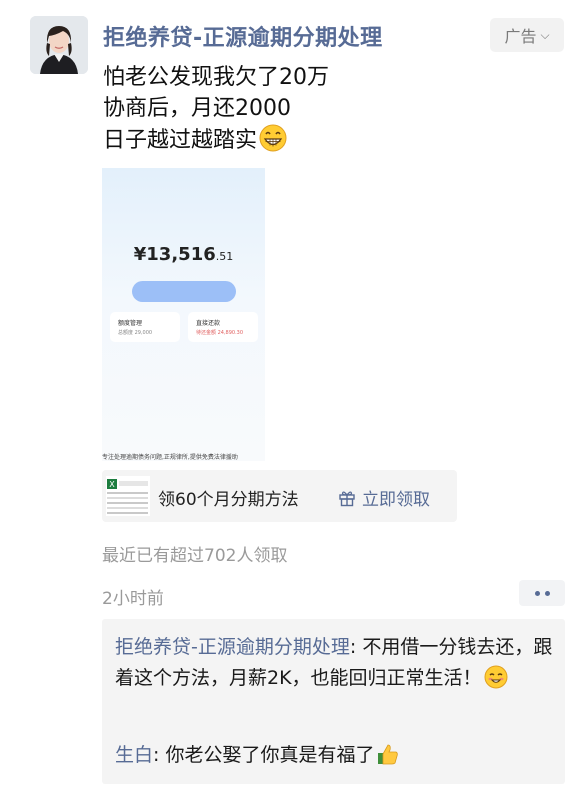 This screenshot has height=800, width=583. What do you see at coordinates (184, 291) in the screenshot?
I see `ad-action-bar` at bounding box center [184, 291].